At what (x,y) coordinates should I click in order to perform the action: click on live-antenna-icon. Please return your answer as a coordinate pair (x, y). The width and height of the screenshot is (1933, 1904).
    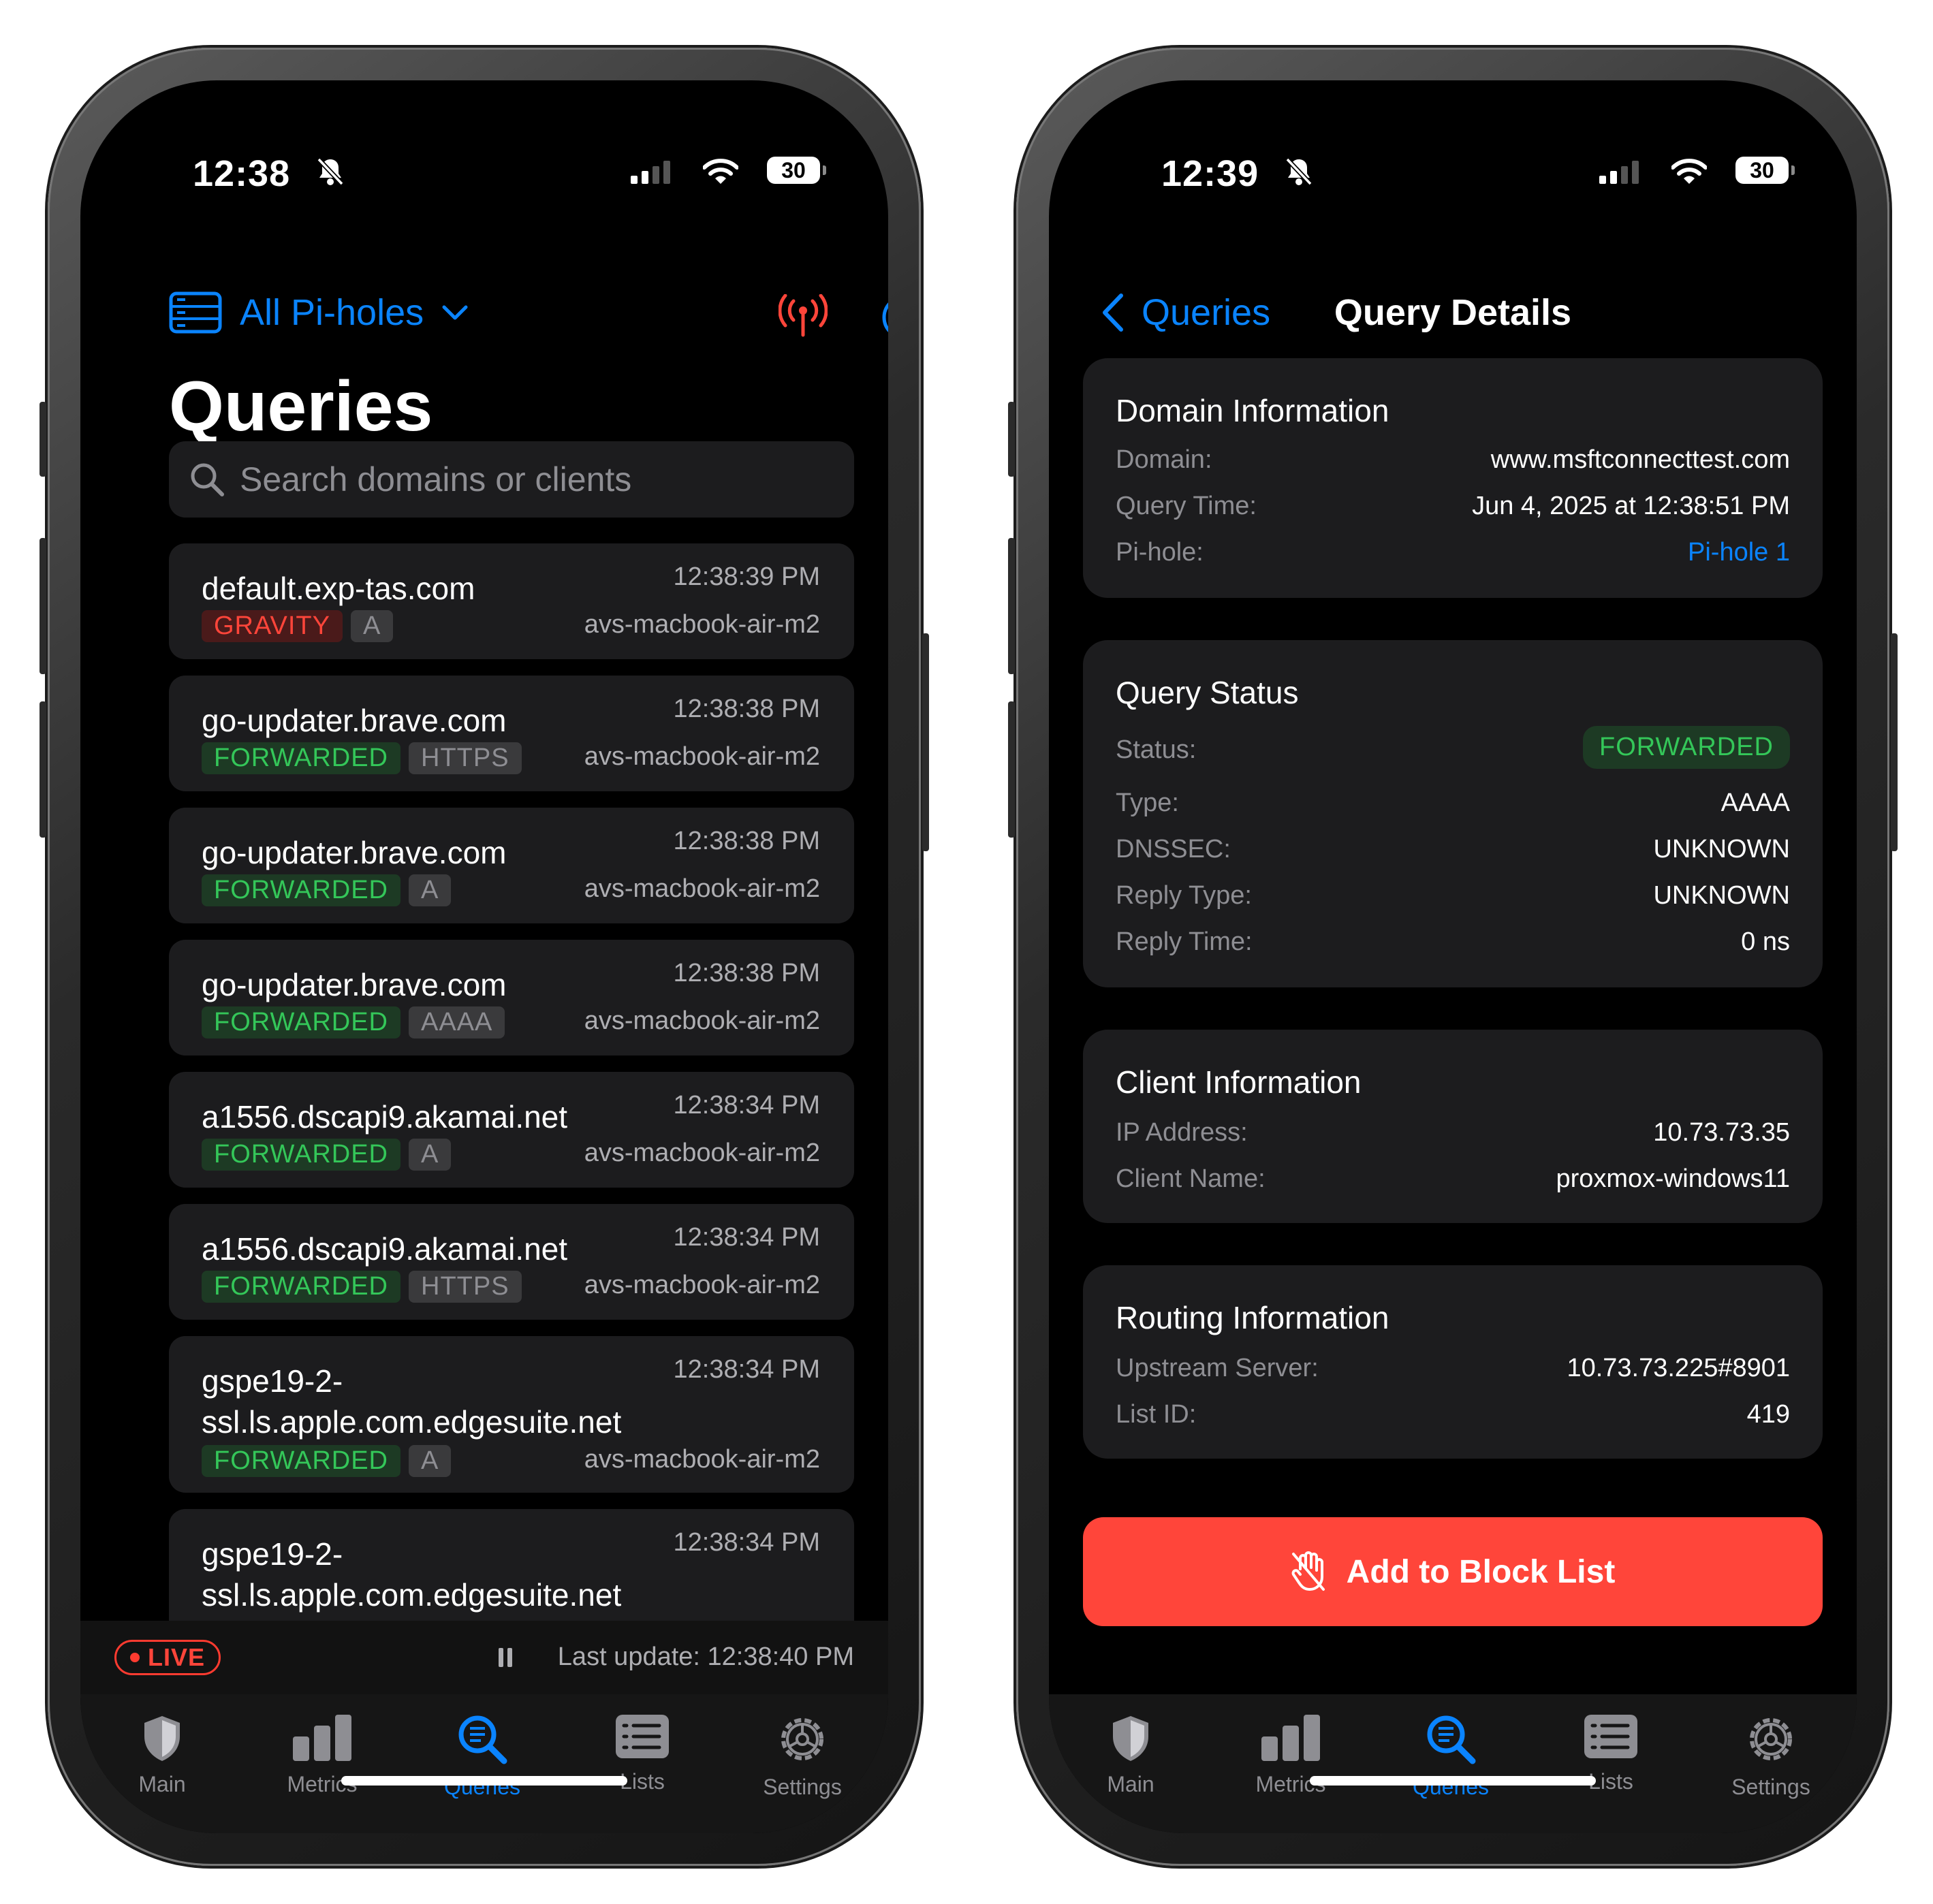
    Looking at the image, I should click on (803, 316).